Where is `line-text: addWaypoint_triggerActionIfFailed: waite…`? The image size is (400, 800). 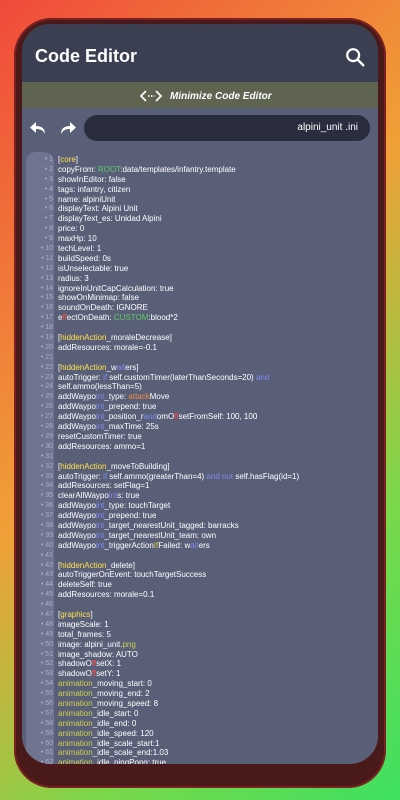 line-text: addWaypoint_triggerActionIfFailed: waite… is located at coordinates (134, 546).